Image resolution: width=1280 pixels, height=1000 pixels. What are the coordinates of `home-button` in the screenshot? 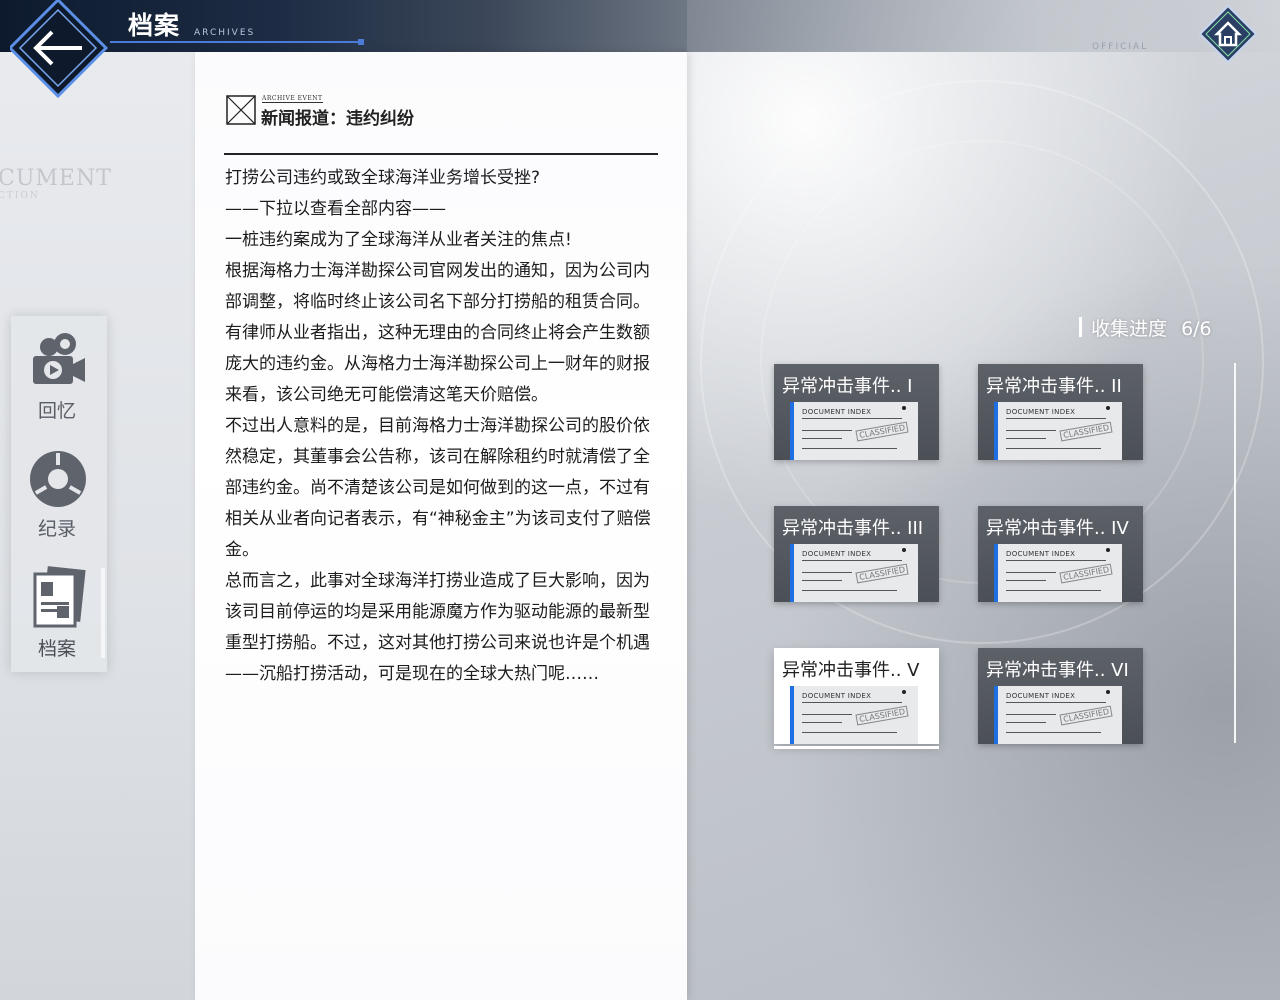 It's located at (1228, 34).